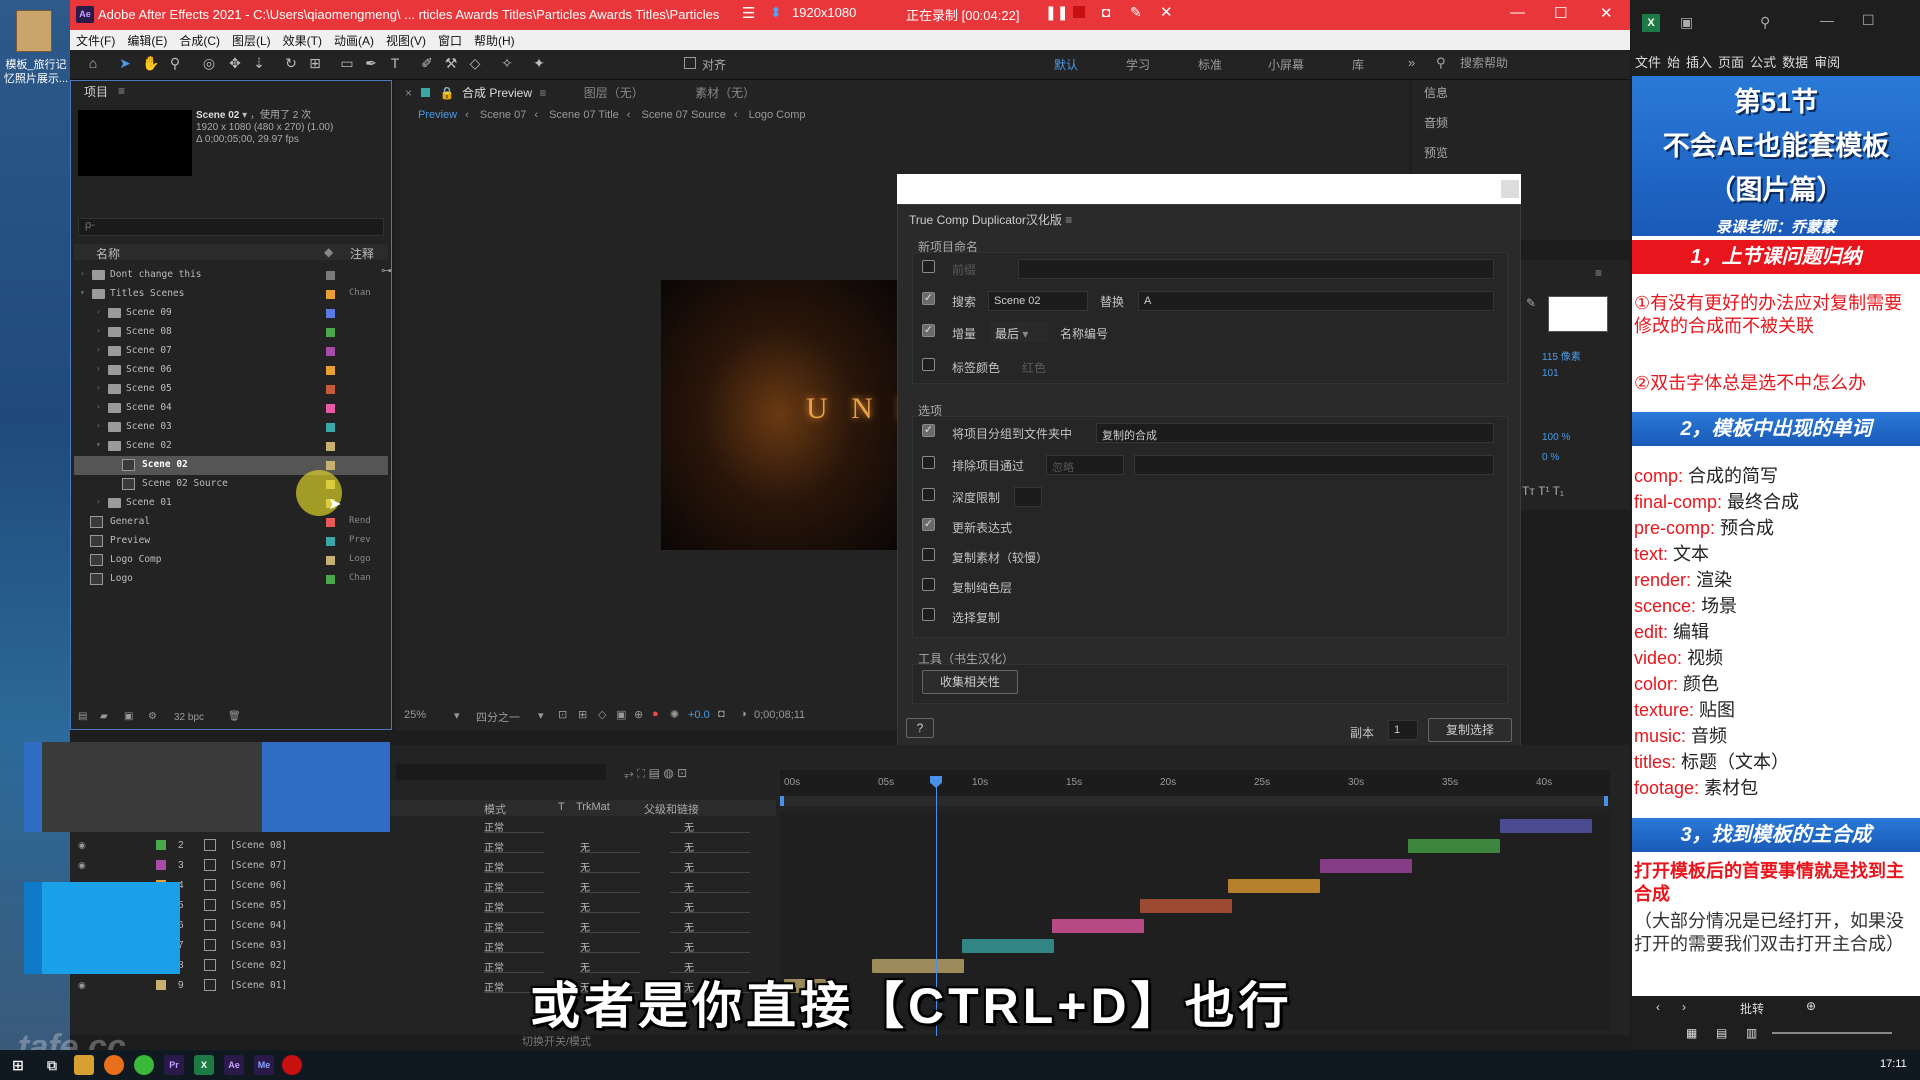 The height and width of the screenshot is (1080, 1920). I want to click on menu-animation: 动画(A), so click(354, 40).